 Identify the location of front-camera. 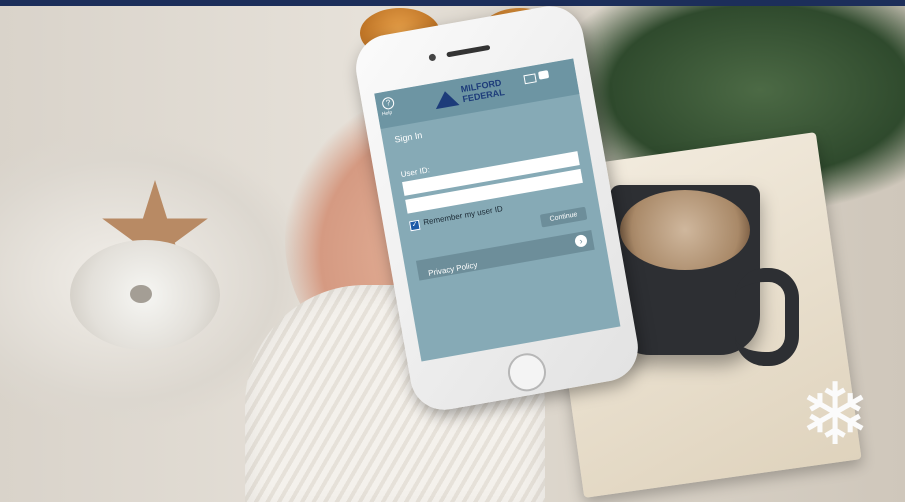
(432, 57).